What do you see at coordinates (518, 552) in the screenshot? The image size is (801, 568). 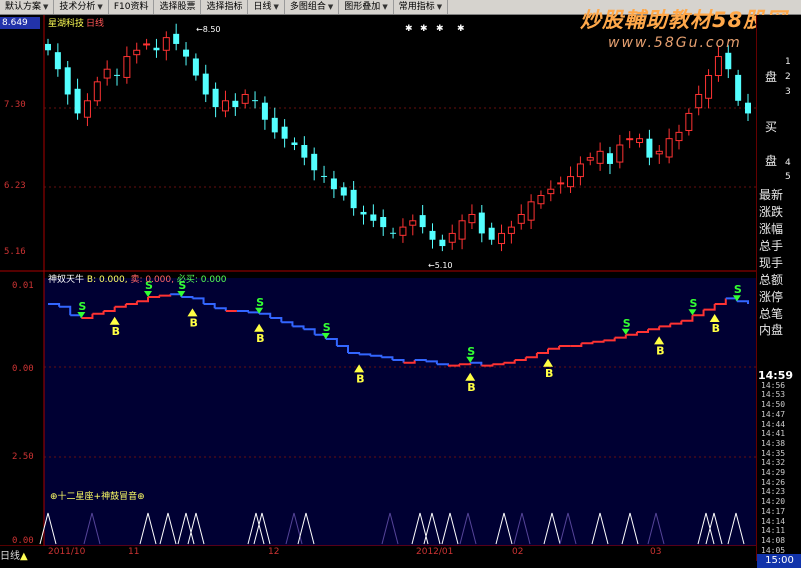 I see `date-label: 02` at bounding box center [518, 552].